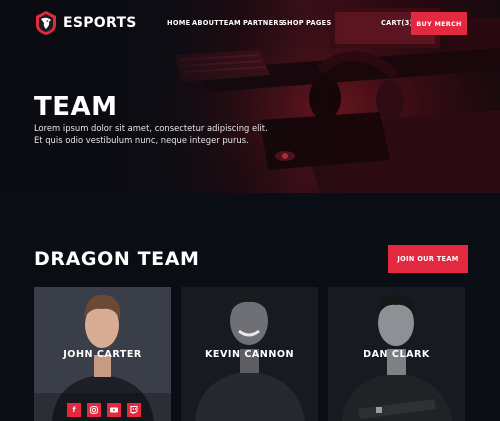 This screenshot has width=500, height=421. I want to click on section-title: DRAGON TEAM, so click(117, 259).